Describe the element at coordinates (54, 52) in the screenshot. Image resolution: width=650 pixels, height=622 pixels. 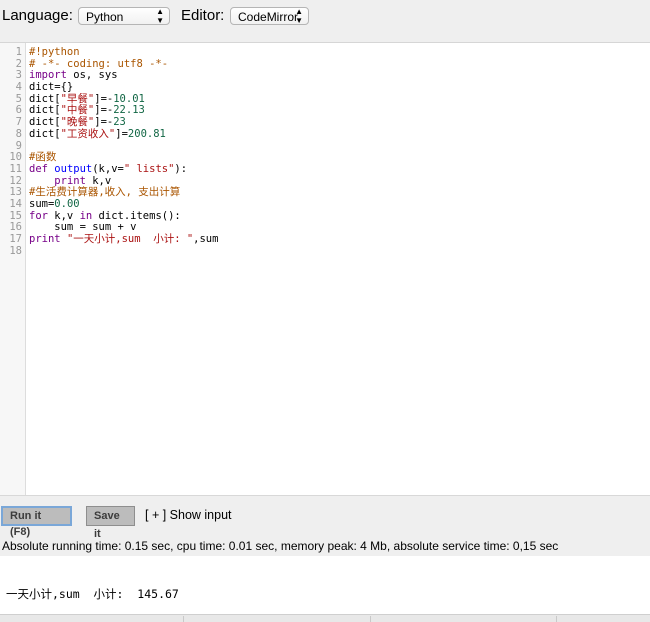
I see `code-token: #!python` at that location.